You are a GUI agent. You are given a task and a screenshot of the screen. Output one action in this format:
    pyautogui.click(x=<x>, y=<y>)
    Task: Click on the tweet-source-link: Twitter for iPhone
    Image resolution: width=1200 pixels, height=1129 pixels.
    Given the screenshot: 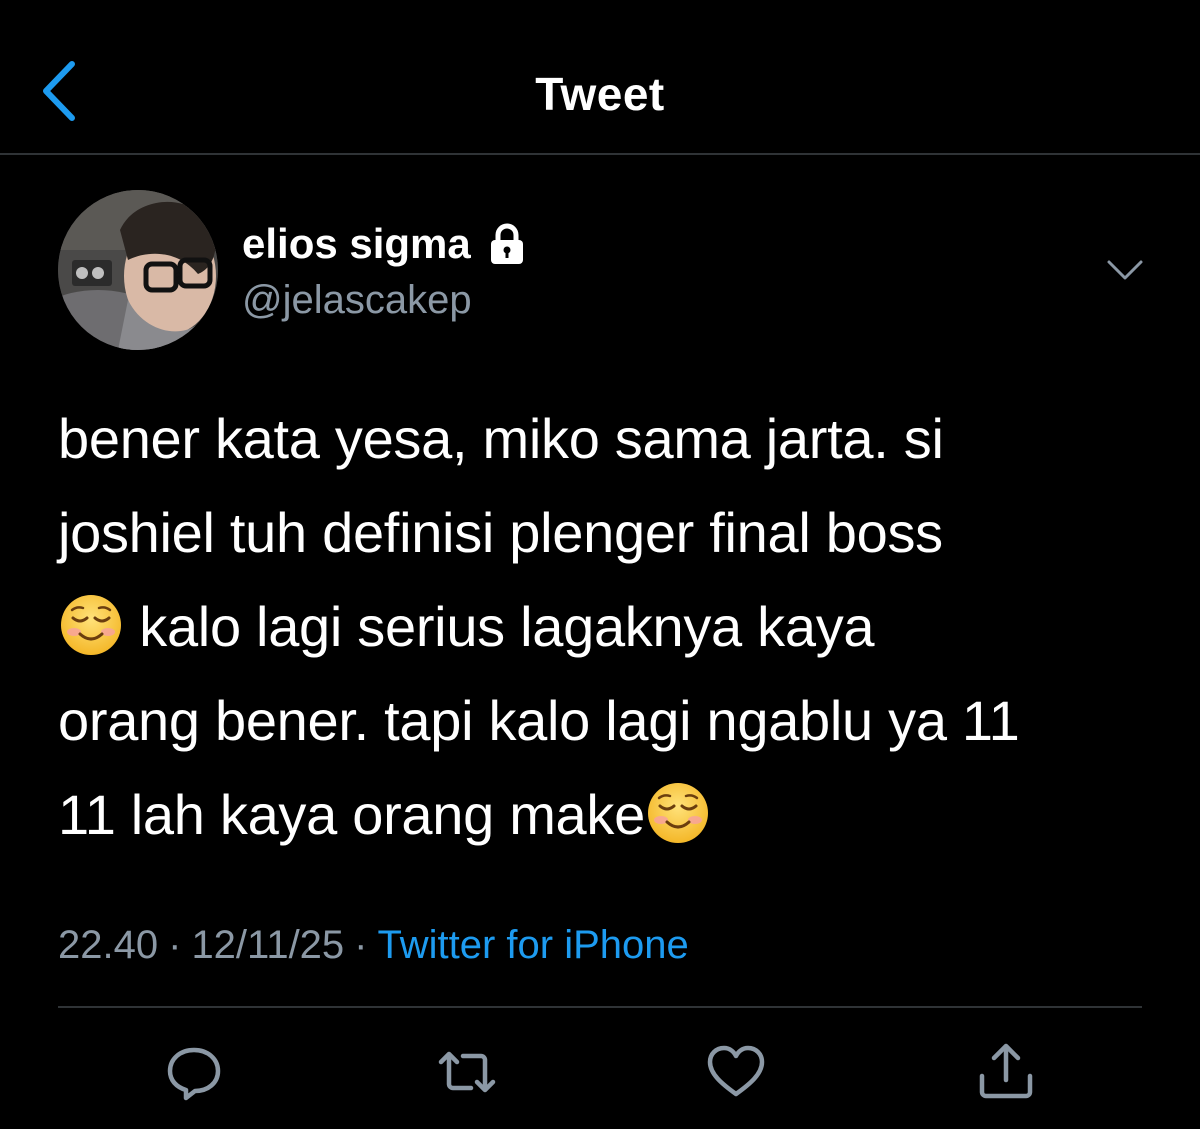 What is the action you would take?
    pyautogui.click(x=533, y=945)
    